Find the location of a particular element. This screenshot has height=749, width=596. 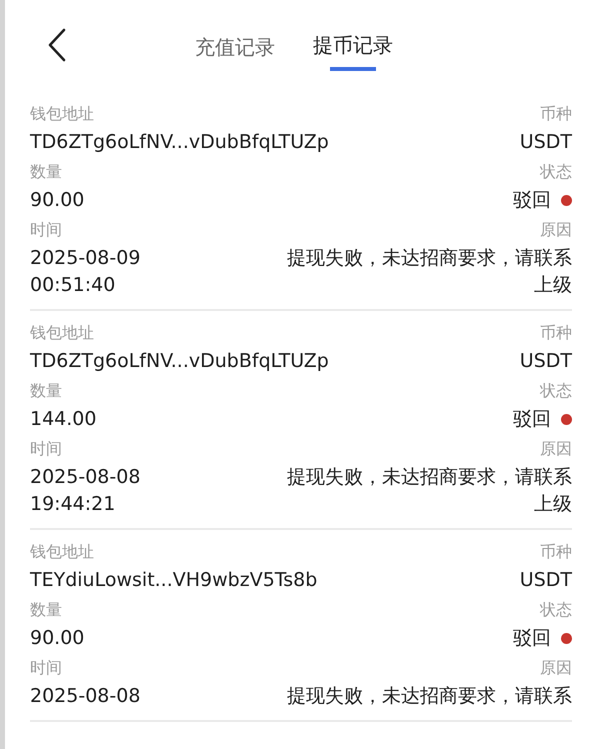

time-value: 00:51:40 is located at coordinates (73, 285).